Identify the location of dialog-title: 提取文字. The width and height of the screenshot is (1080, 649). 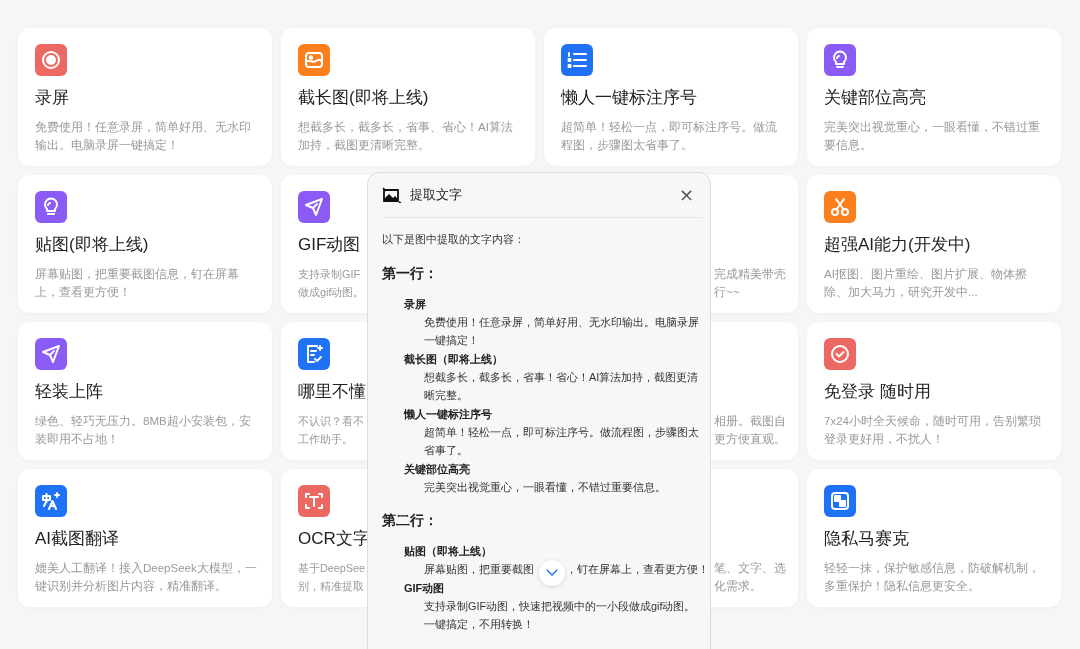
(436, 195).